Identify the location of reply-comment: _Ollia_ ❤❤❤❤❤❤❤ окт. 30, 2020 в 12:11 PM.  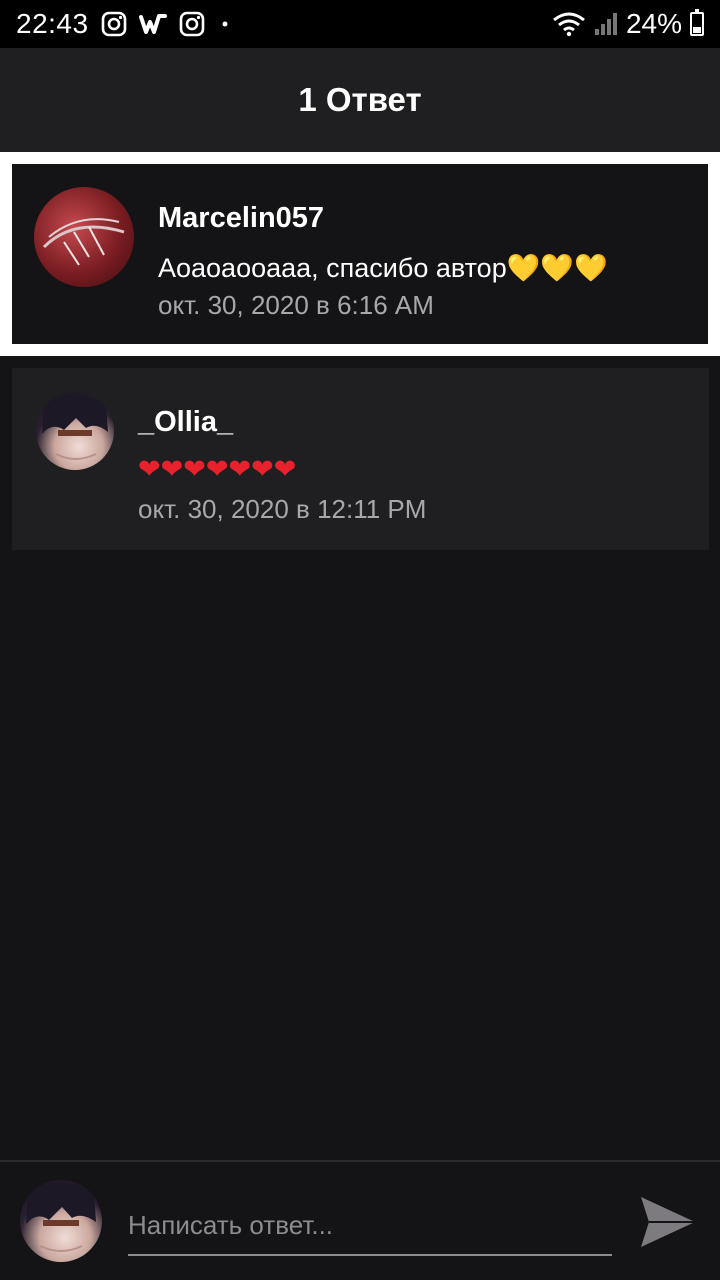
(360, 459).